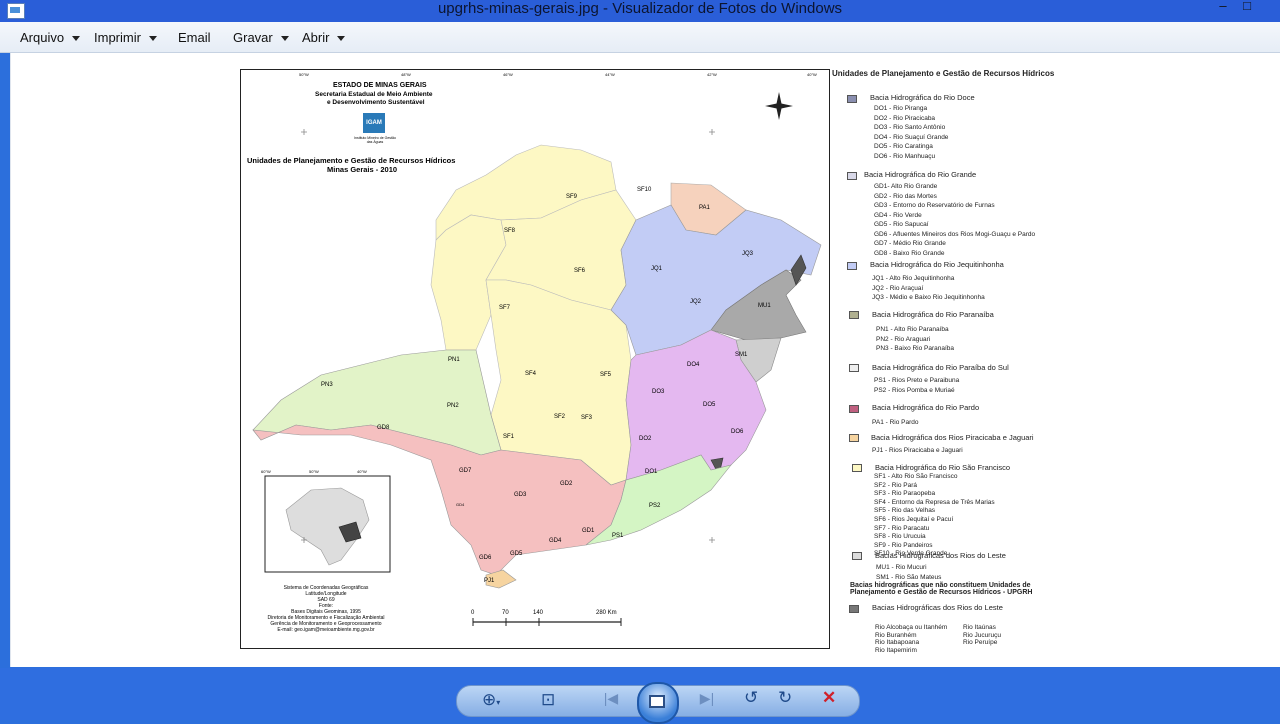  What do you see at coordinates (572, 197) in the screenshot?
I see `region-label: SF9` at bounding box center [572, 197].